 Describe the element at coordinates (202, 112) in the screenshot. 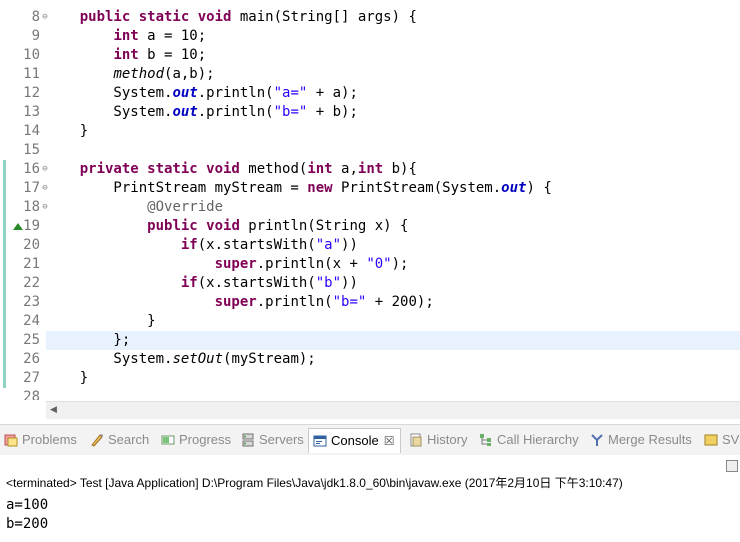

I see `code-line: System.out.println("b=" + b);` at that location.